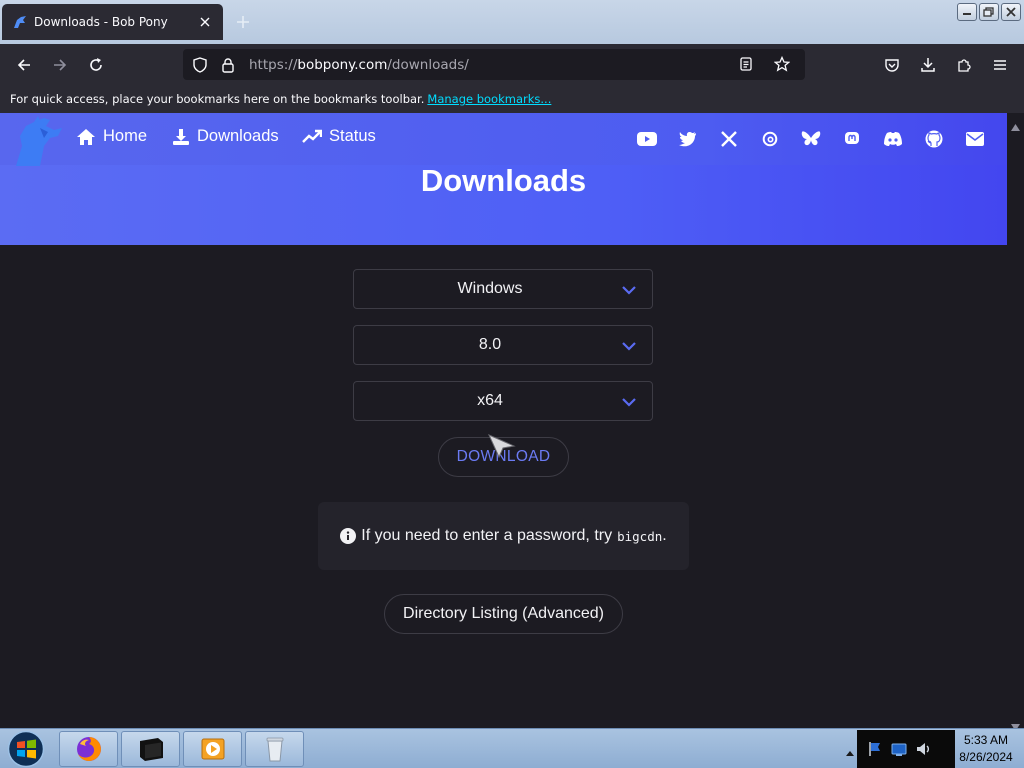 This screenshot has width=1024, height=768. I want to click on url-path: /downloads/, so click(428, 64).